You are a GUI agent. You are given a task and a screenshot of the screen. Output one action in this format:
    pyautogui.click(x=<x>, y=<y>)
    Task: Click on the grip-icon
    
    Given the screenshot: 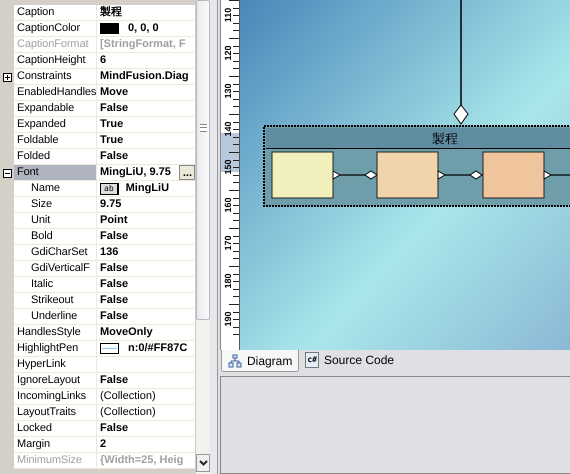 What is the action you would take?
    pyautogui.click(x=203, y=128)
    